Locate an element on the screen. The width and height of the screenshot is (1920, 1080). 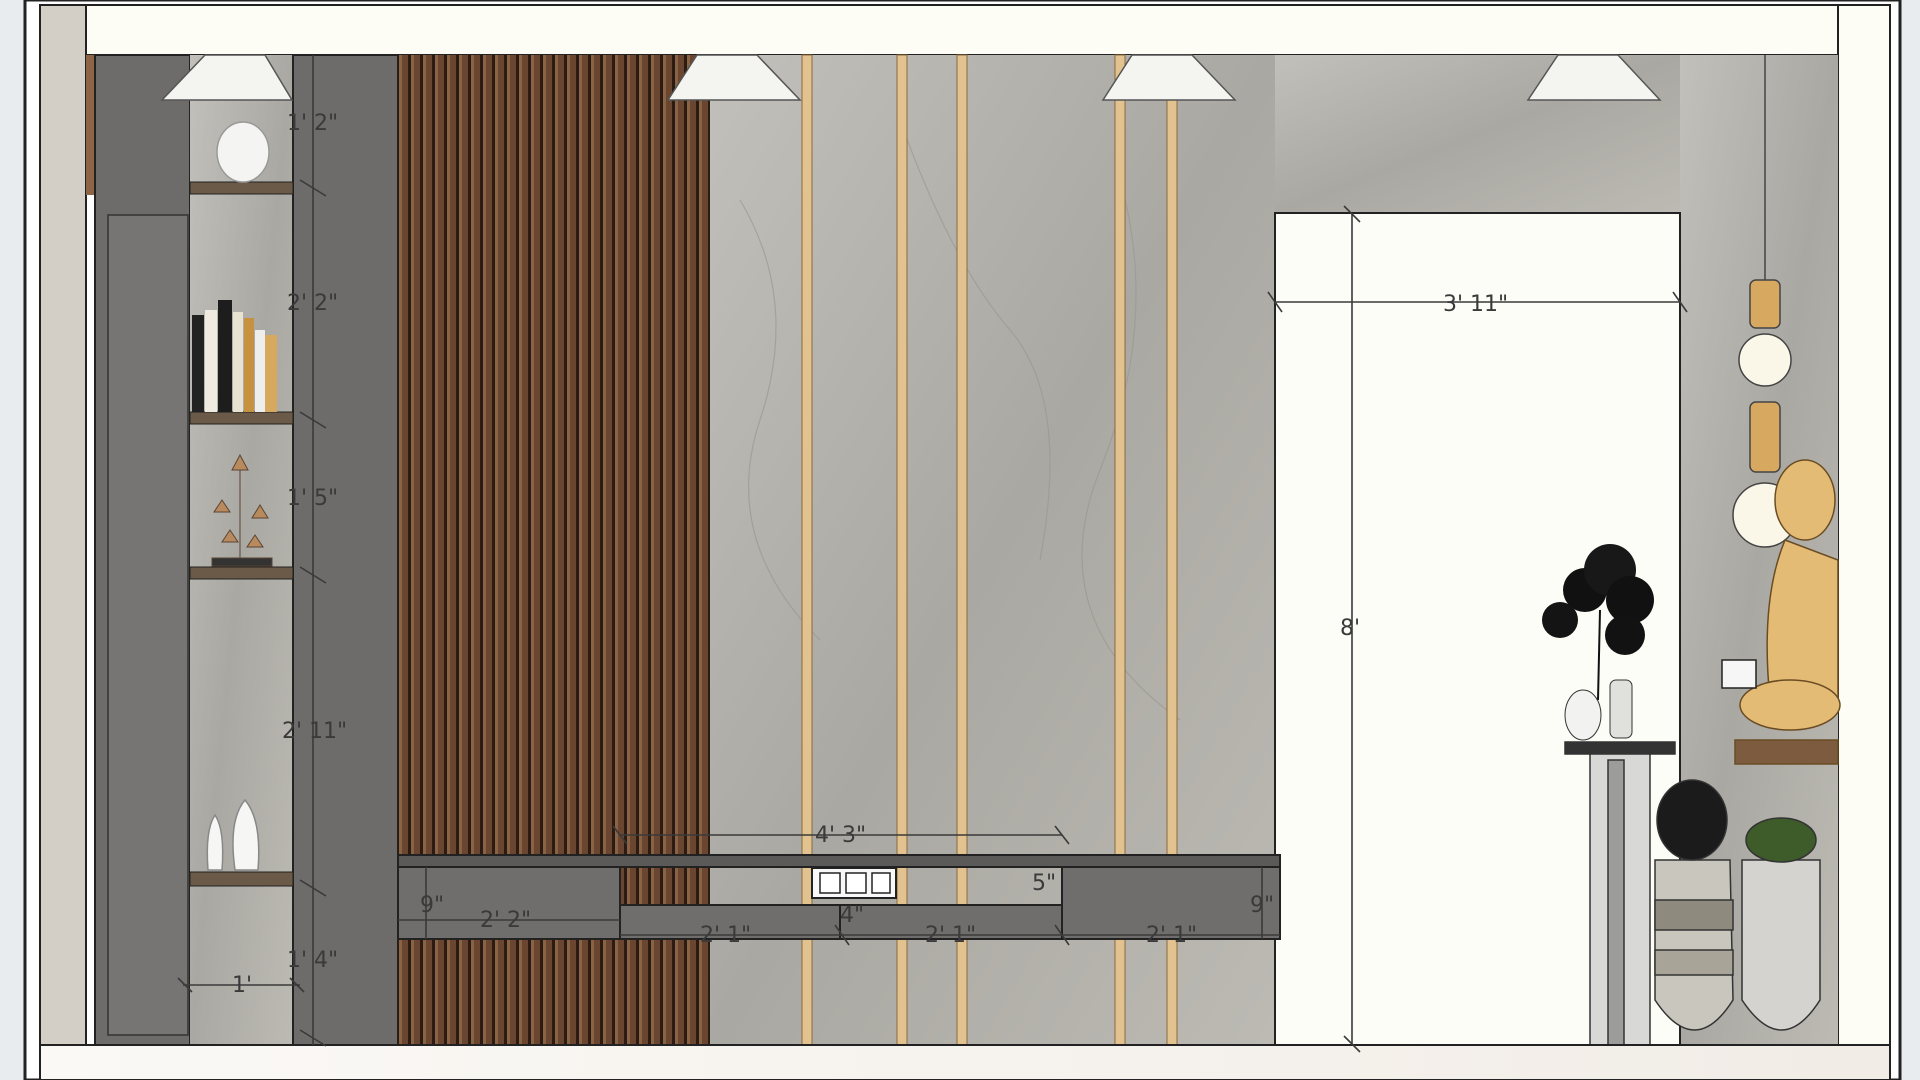
dim-console-mid-gap: 5" is located at coordinates (1044, 883).